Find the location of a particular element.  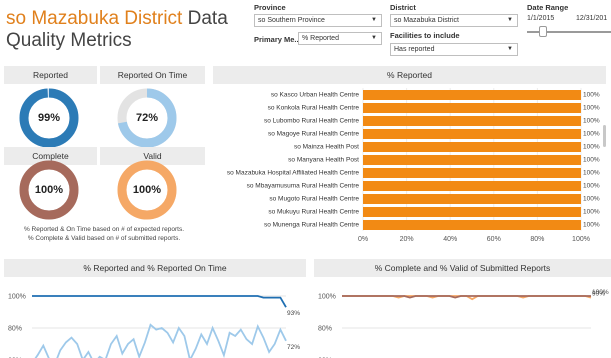

bar-chart-title: % Reported is located at coordinates (409, 75).